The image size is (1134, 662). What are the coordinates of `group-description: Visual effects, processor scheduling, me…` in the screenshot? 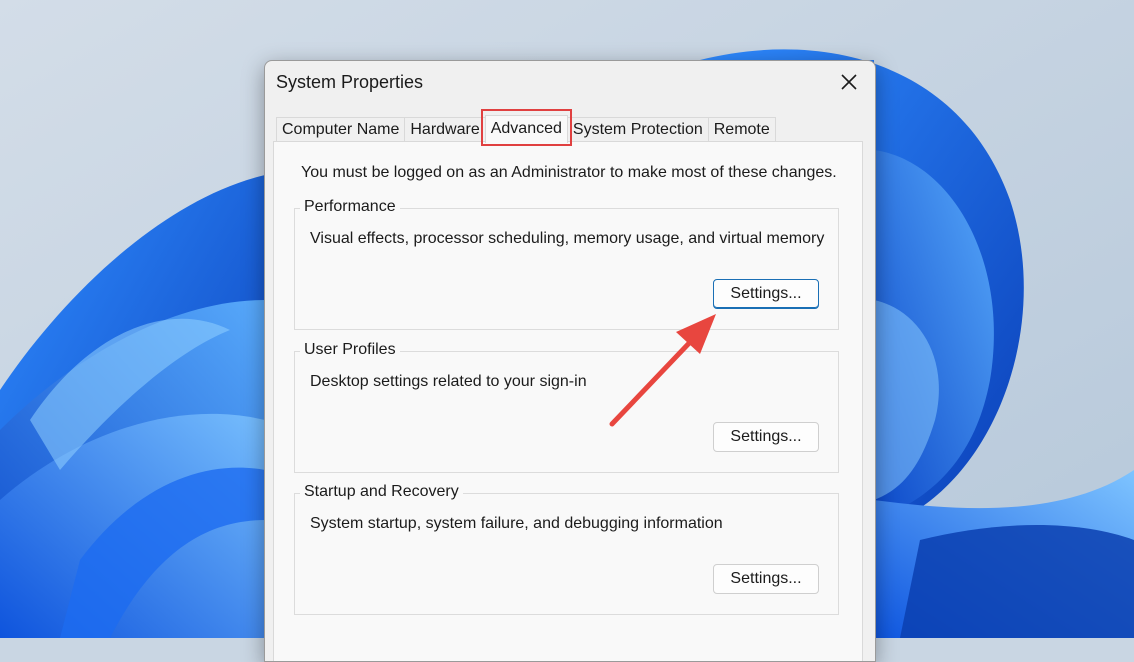 It's located at (567, 238).